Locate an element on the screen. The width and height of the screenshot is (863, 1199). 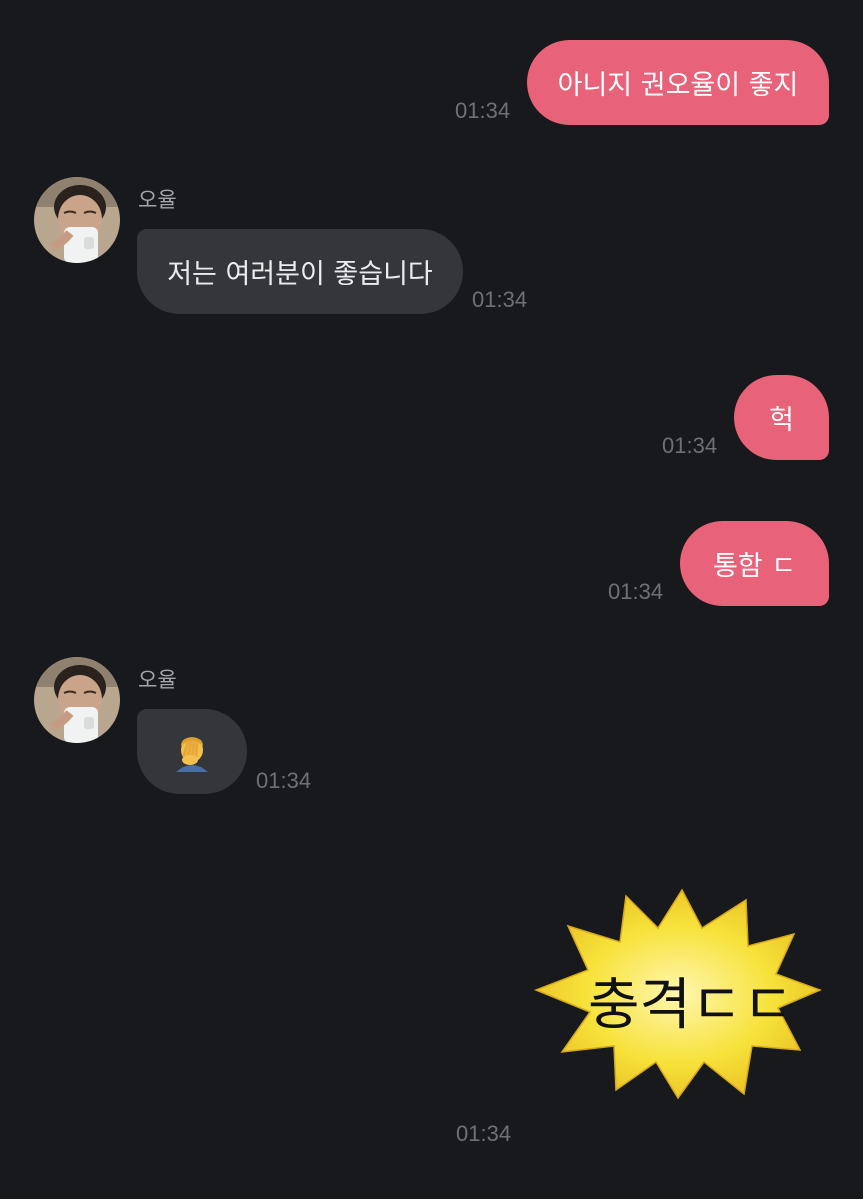
outgoing-message-bubble: 아니지 권오율이 좋지 is located at coordinates (678, 82).